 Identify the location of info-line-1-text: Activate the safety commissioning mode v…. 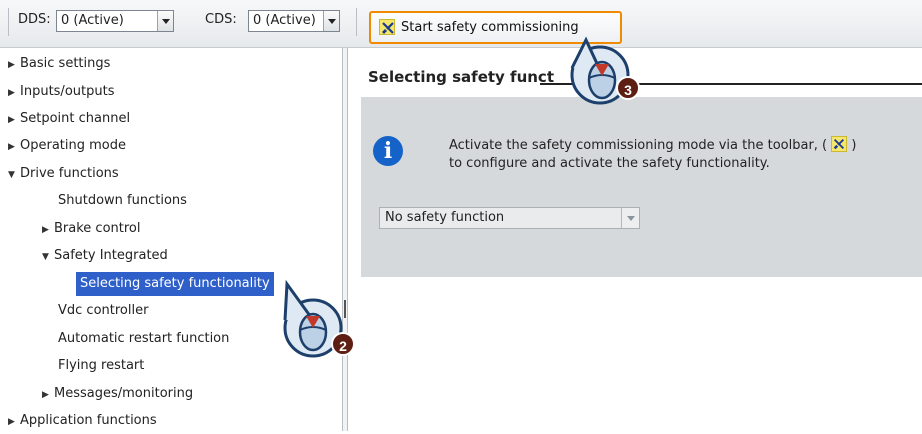
(638, 145).